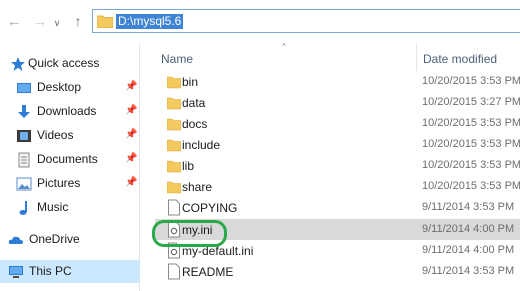 The image size is (520, 291). I want to click on nav-item-pictures: Pictures 📌, so click(70, 183).